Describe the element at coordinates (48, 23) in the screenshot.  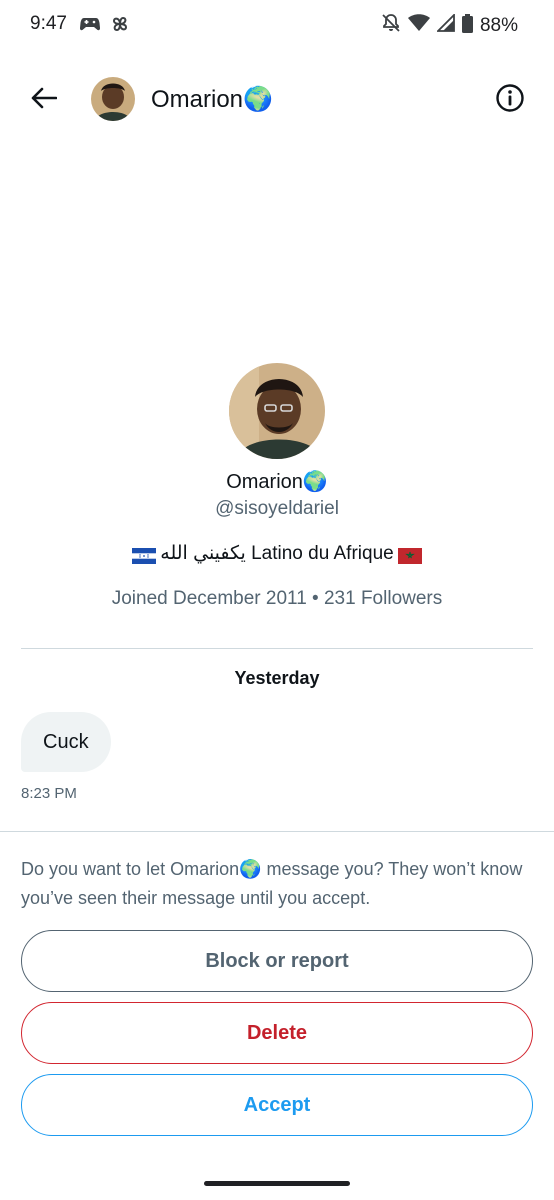
I see `status-time: 9:47` at that location.